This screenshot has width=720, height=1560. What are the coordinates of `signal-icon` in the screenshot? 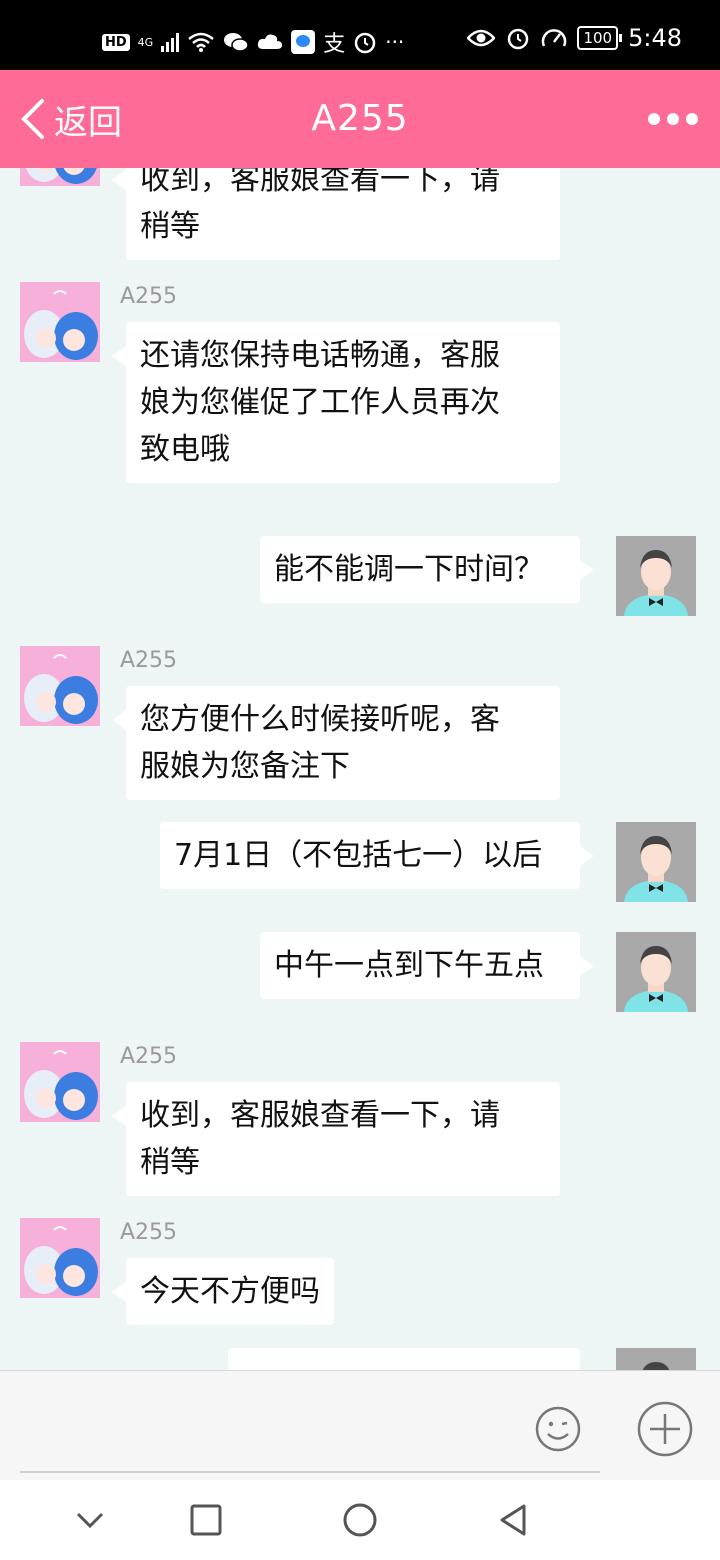 It's located at (170, 42).